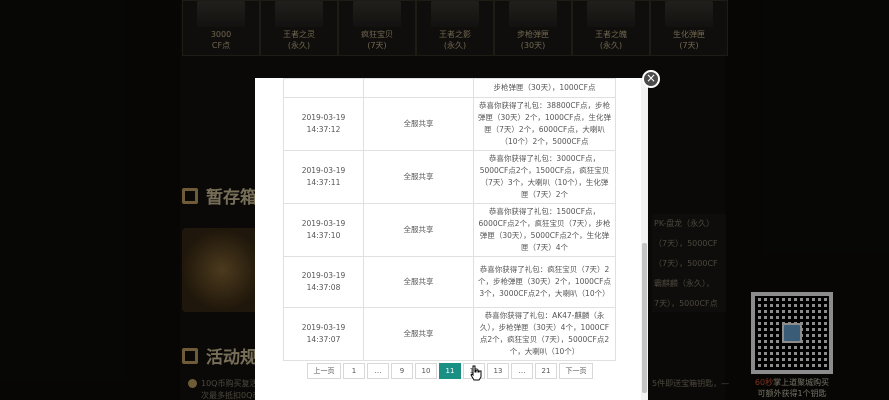  What do you see at coordinates (418, 88) in the screenshot?
I see `server-cell` at bounding box center [418, 88].